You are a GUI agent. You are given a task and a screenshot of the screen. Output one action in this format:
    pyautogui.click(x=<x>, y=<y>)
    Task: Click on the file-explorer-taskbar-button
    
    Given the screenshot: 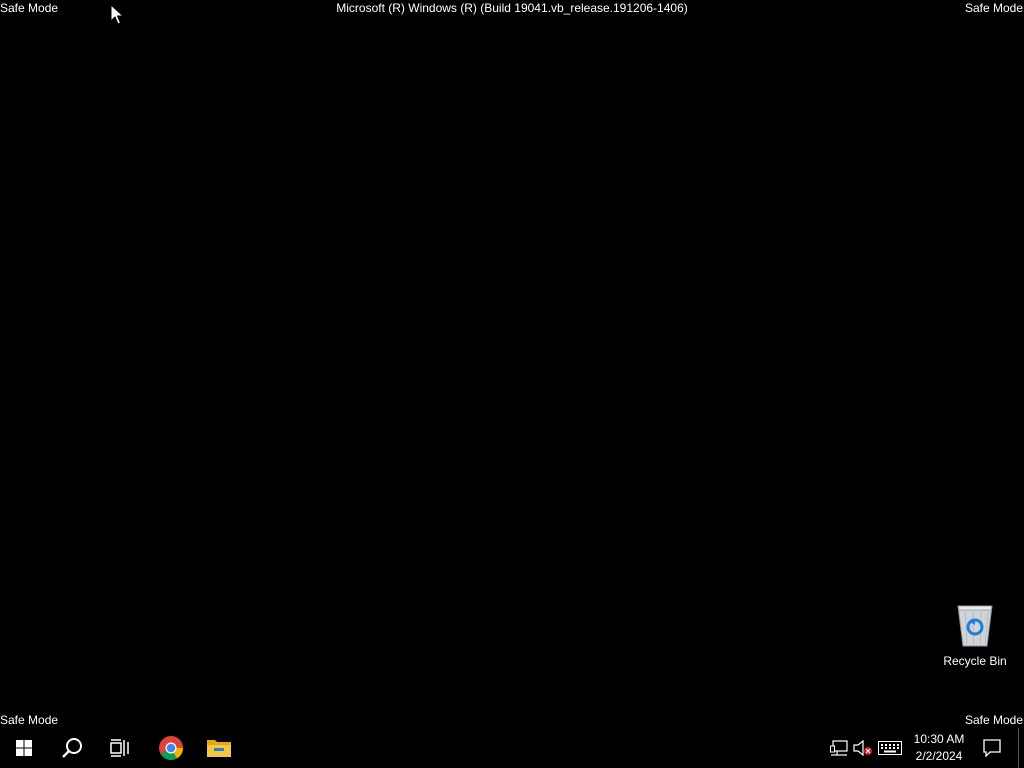 What is the action you would take?
    pyautogui.click(x=219, y=748)
    